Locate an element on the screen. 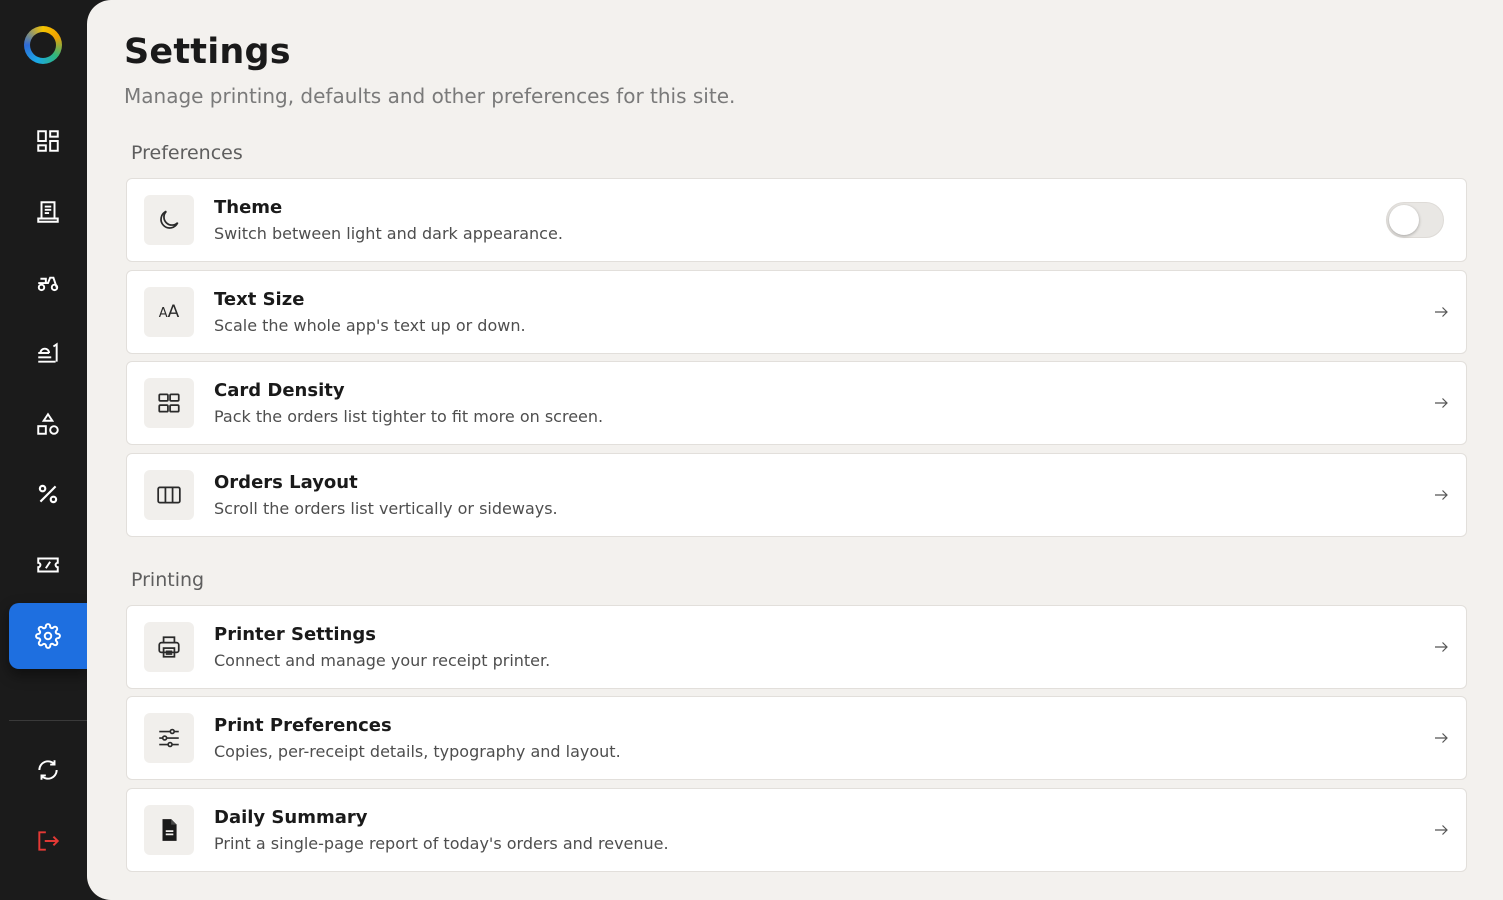  shapes-categories-icon is located at coordinates (48, 423).